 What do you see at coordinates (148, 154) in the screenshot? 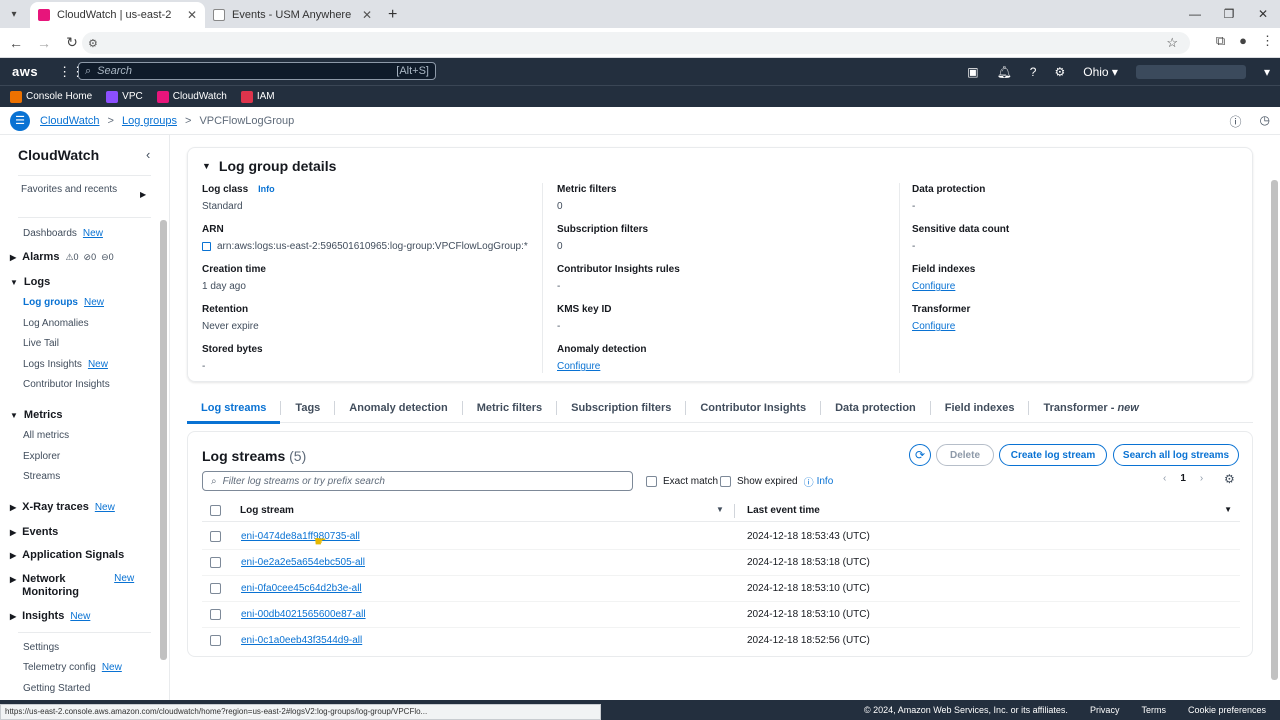
I see `collapse-sidebar-icon: ‹` at bounding box center [148, 154].